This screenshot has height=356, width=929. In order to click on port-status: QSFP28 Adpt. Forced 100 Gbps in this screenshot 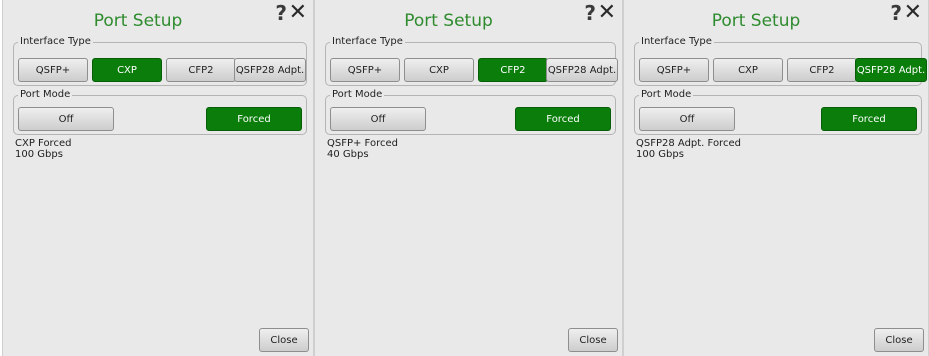, I will do `click(688, 149)`.